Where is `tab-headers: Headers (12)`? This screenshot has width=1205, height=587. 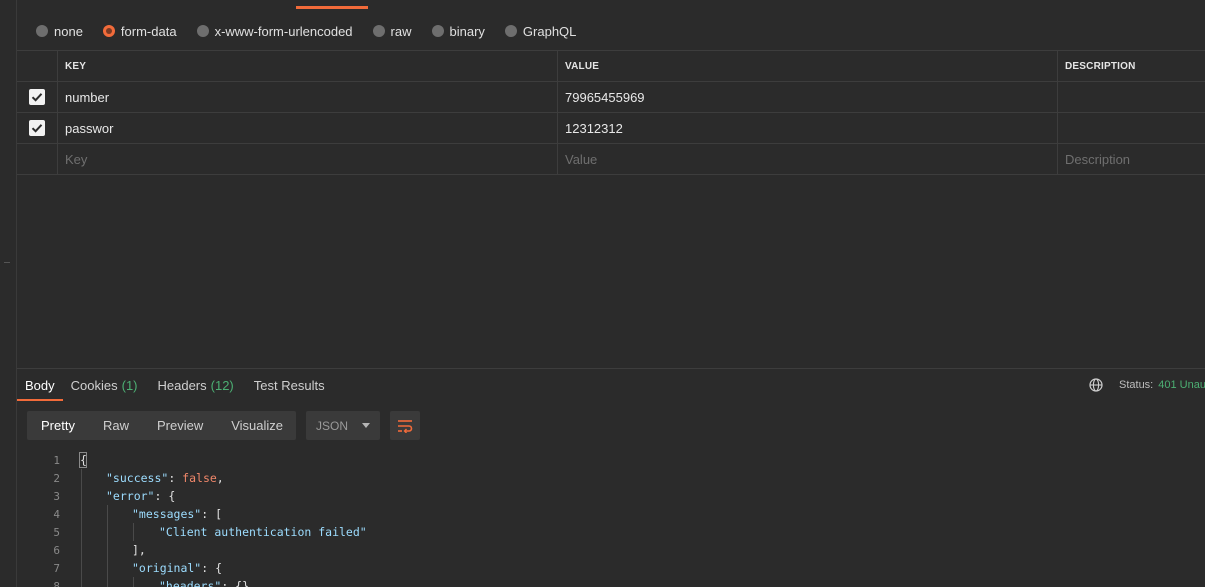 tab-headers: Headers (12) is located at coordinates (196, 385).